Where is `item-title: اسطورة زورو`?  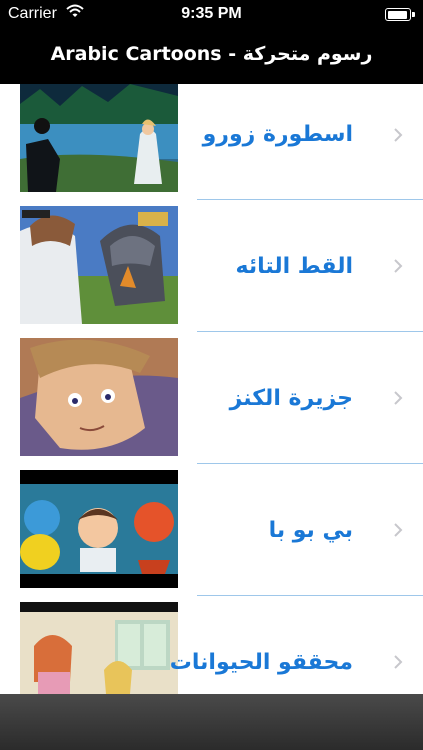
item-title: اسطورة زورو is located at coordinates (277, 134).